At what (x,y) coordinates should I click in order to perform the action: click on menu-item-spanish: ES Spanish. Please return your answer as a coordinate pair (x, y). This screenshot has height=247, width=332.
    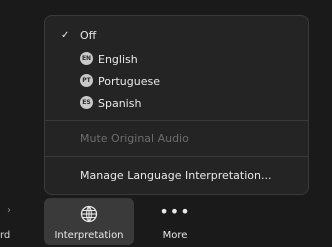
    Looking at the image, I should click on (176, 103).